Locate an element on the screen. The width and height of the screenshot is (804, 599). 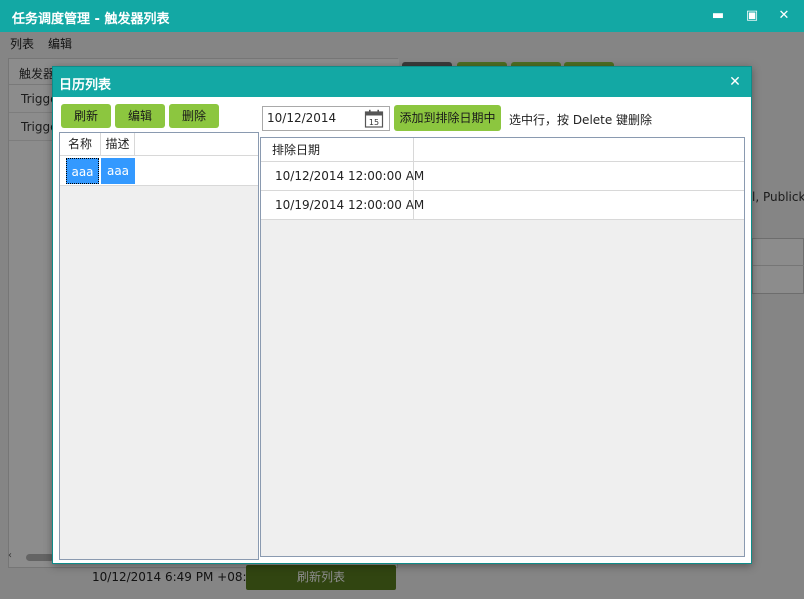
calendar-icon: 15 is located at coordinates (374, 118).